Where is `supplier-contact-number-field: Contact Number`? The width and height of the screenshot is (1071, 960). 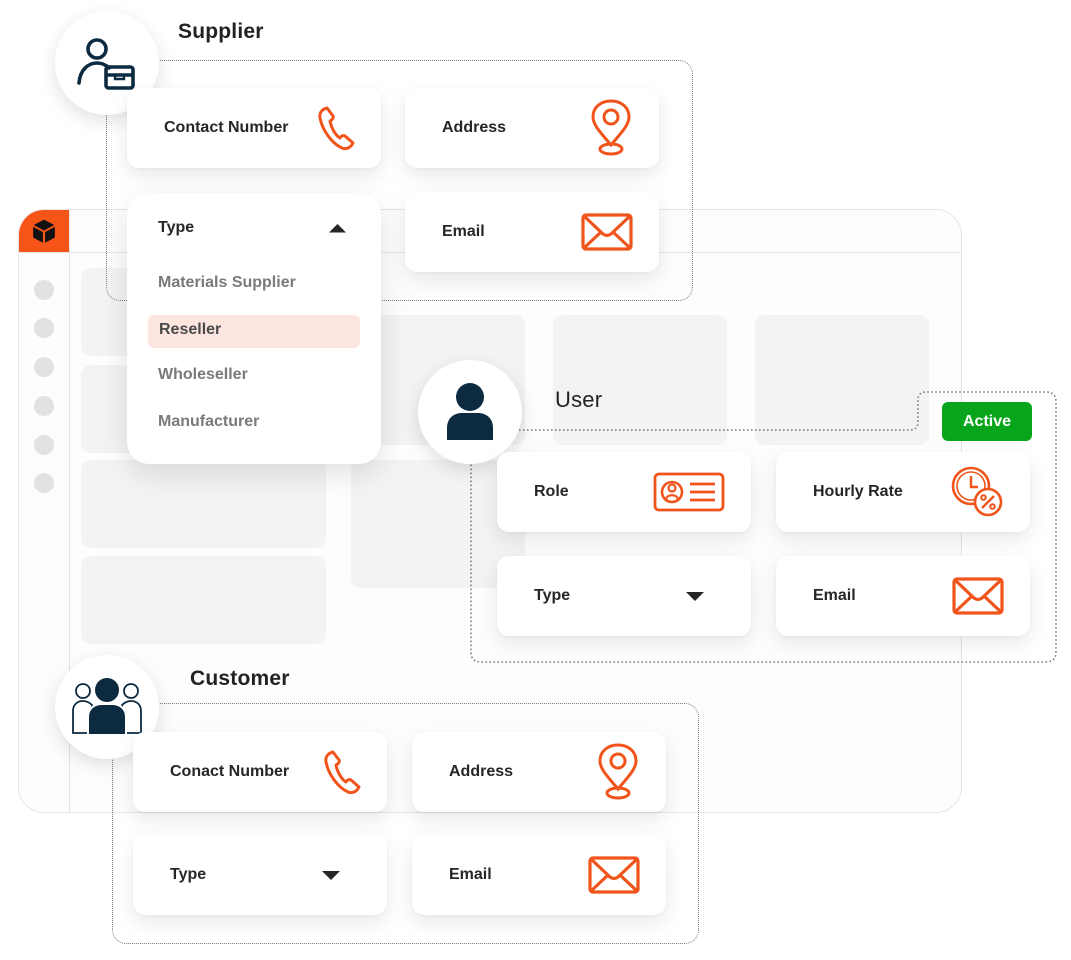 supplier-contact-number-field: Contact Number is located at coordinates (254, 128).